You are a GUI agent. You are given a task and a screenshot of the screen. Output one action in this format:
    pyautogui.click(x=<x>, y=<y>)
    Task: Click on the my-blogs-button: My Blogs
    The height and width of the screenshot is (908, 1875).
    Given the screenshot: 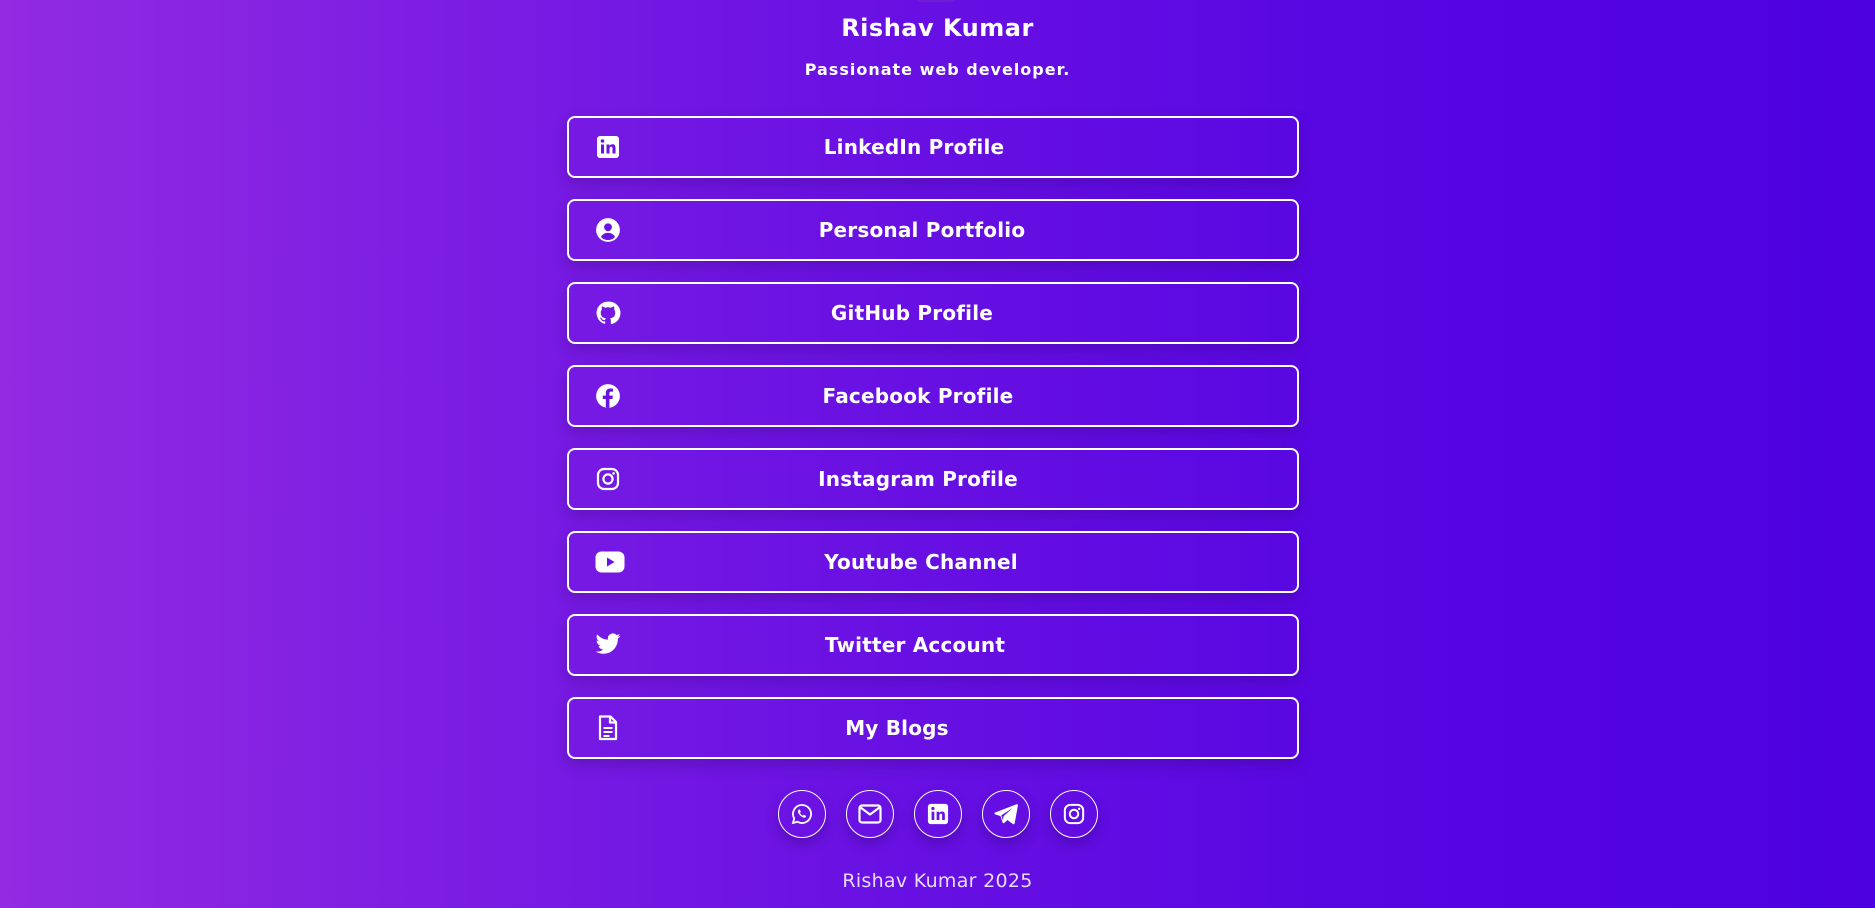 What is the action you would take?
    pyautogui.click(x=933, y=728)
    